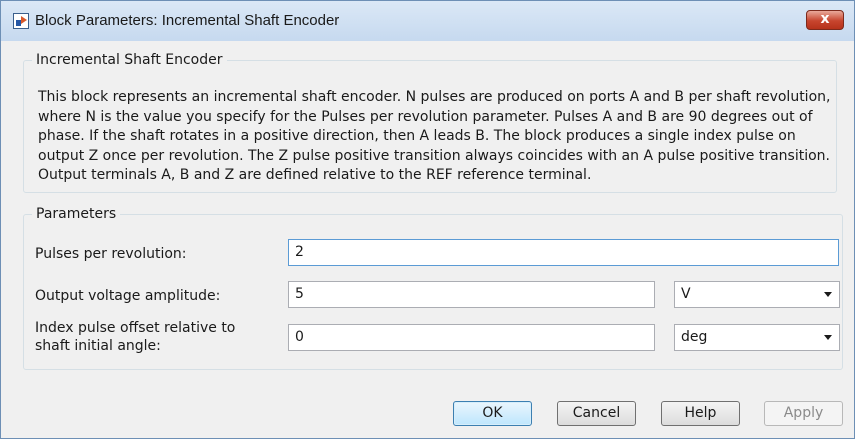 This screenshot has height=439, width=855. Describe the element at coordinates (686, 294) in the screenshot. I see `output-voltage-unit-value: V` at that location.